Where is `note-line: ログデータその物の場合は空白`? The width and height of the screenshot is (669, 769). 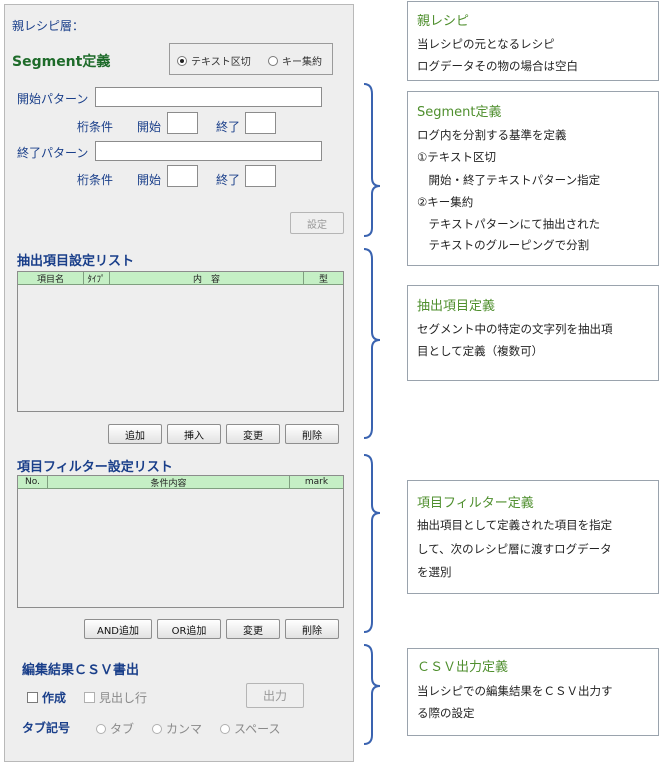 note-line: ログデータその物の場合は空白 is located at coordinates (497, 66).